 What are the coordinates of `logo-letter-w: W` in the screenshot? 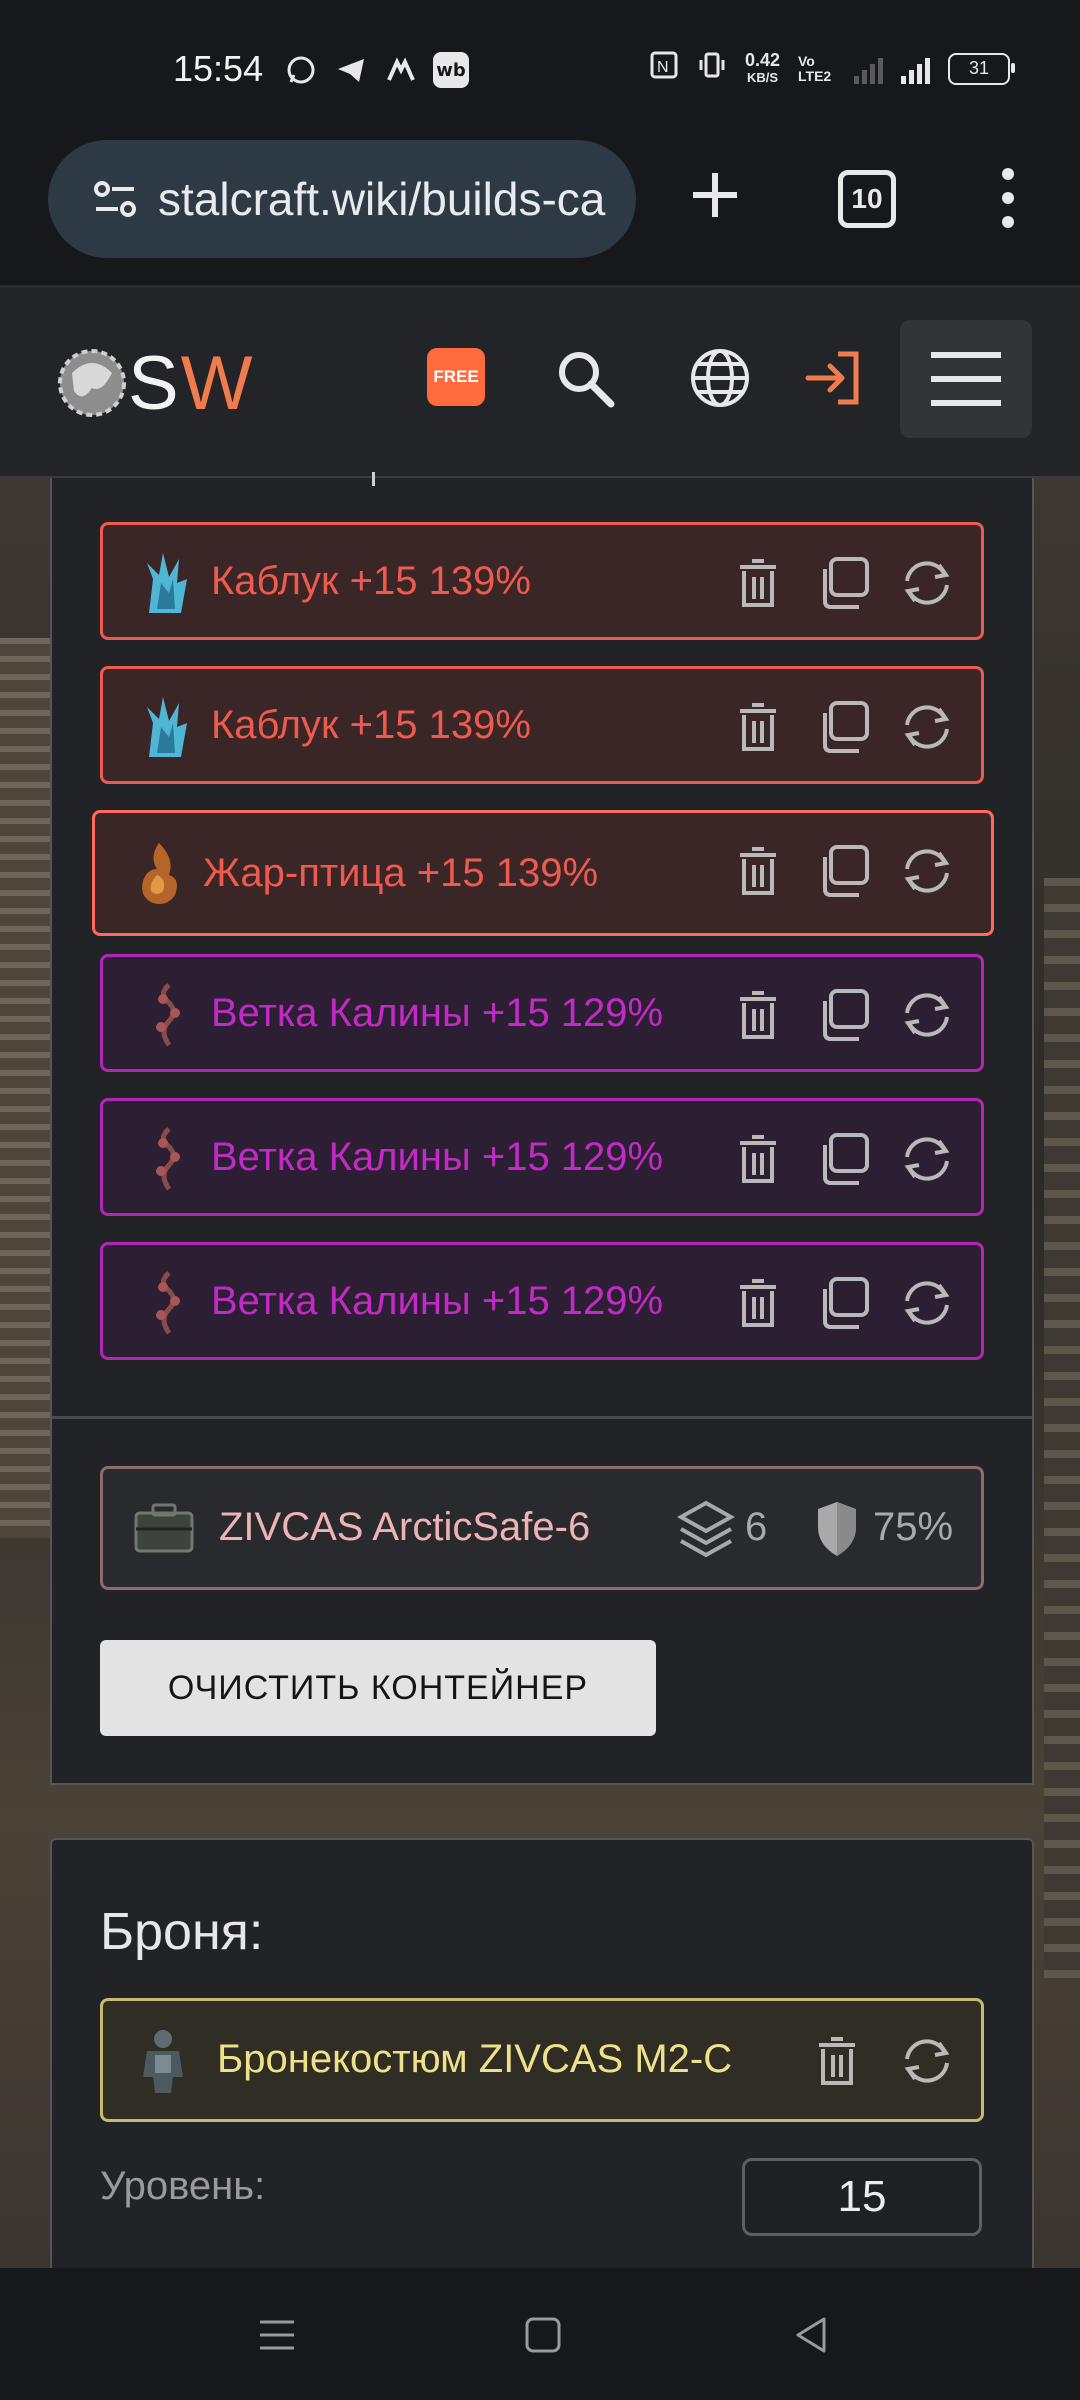 It's located at (217, 383).